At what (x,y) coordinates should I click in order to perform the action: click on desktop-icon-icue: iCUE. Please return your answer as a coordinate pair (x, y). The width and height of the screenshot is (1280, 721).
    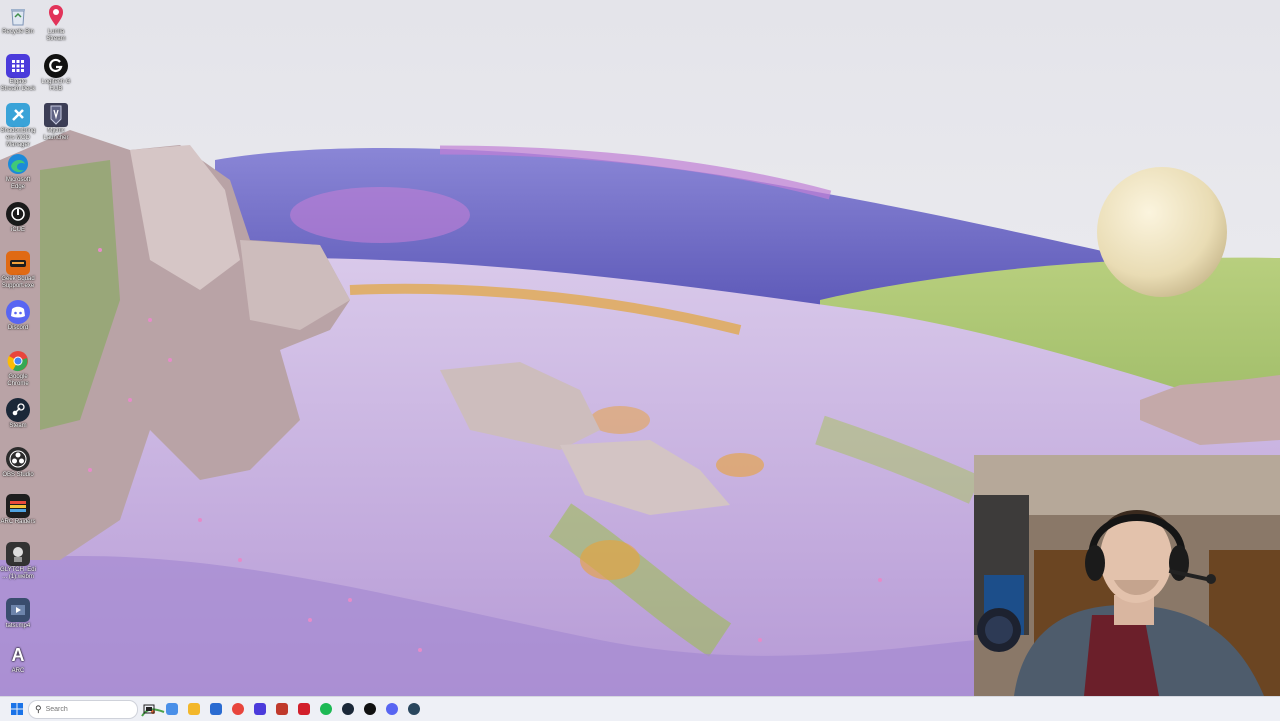
    Looking at the image, I should click on (18, 218).